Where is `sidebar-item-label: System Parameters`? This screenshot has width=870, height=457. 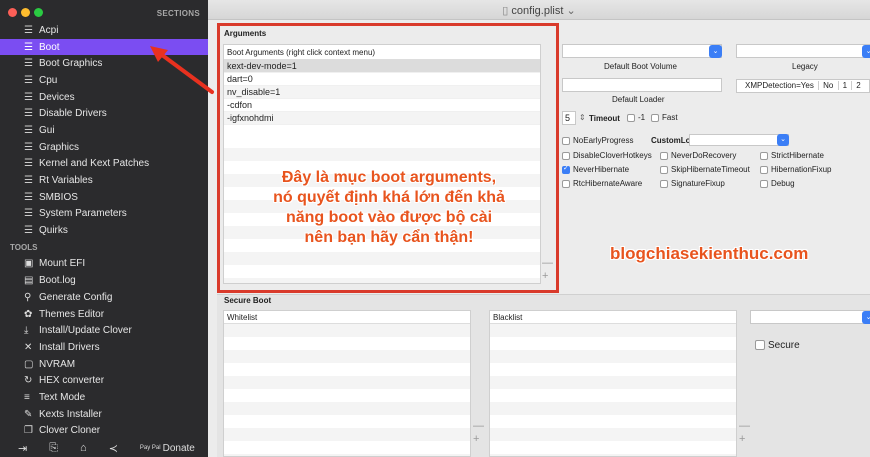
sidebar-item-label: System Parameters is located at coordinates (83, 214).